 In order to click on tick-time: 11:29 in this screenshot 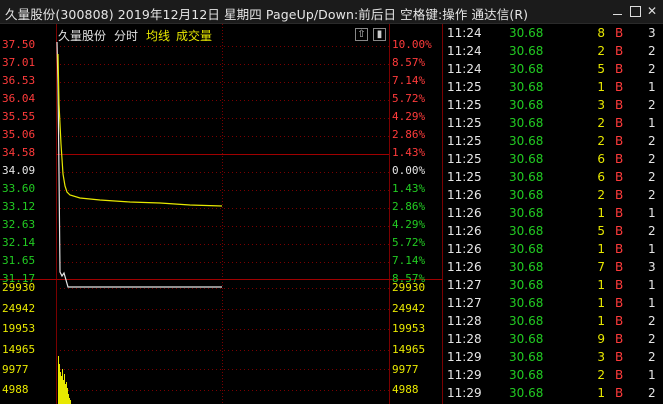, I will do `click(464, 357)`.